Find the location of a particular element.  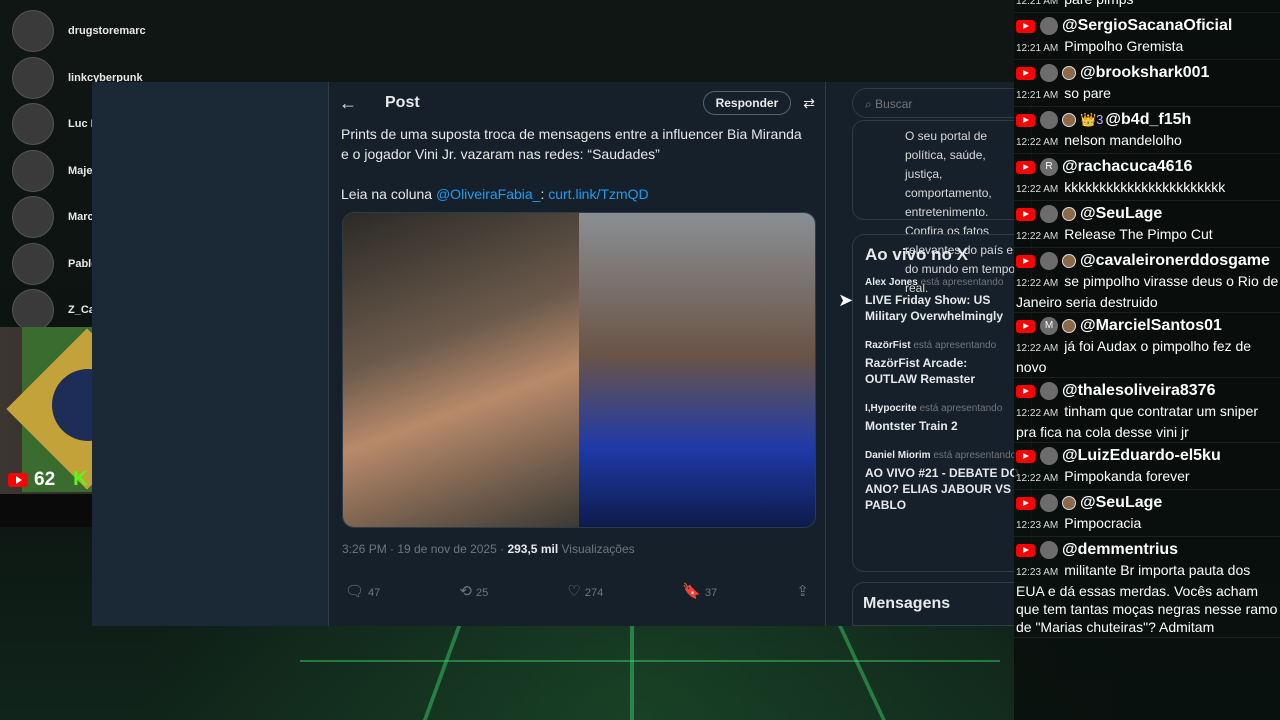

post-time: 3:26 PM · 19 de nov de 2025 · is located at coordinates (425, 549).